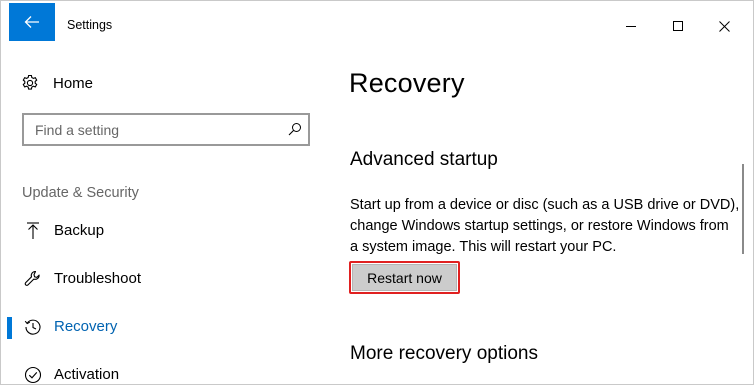 This screenshot has width=754, height=385. What do you see at coordinates (33, 327) in the screenshot?
I see `history-icon` at bounding box center [33, 327].